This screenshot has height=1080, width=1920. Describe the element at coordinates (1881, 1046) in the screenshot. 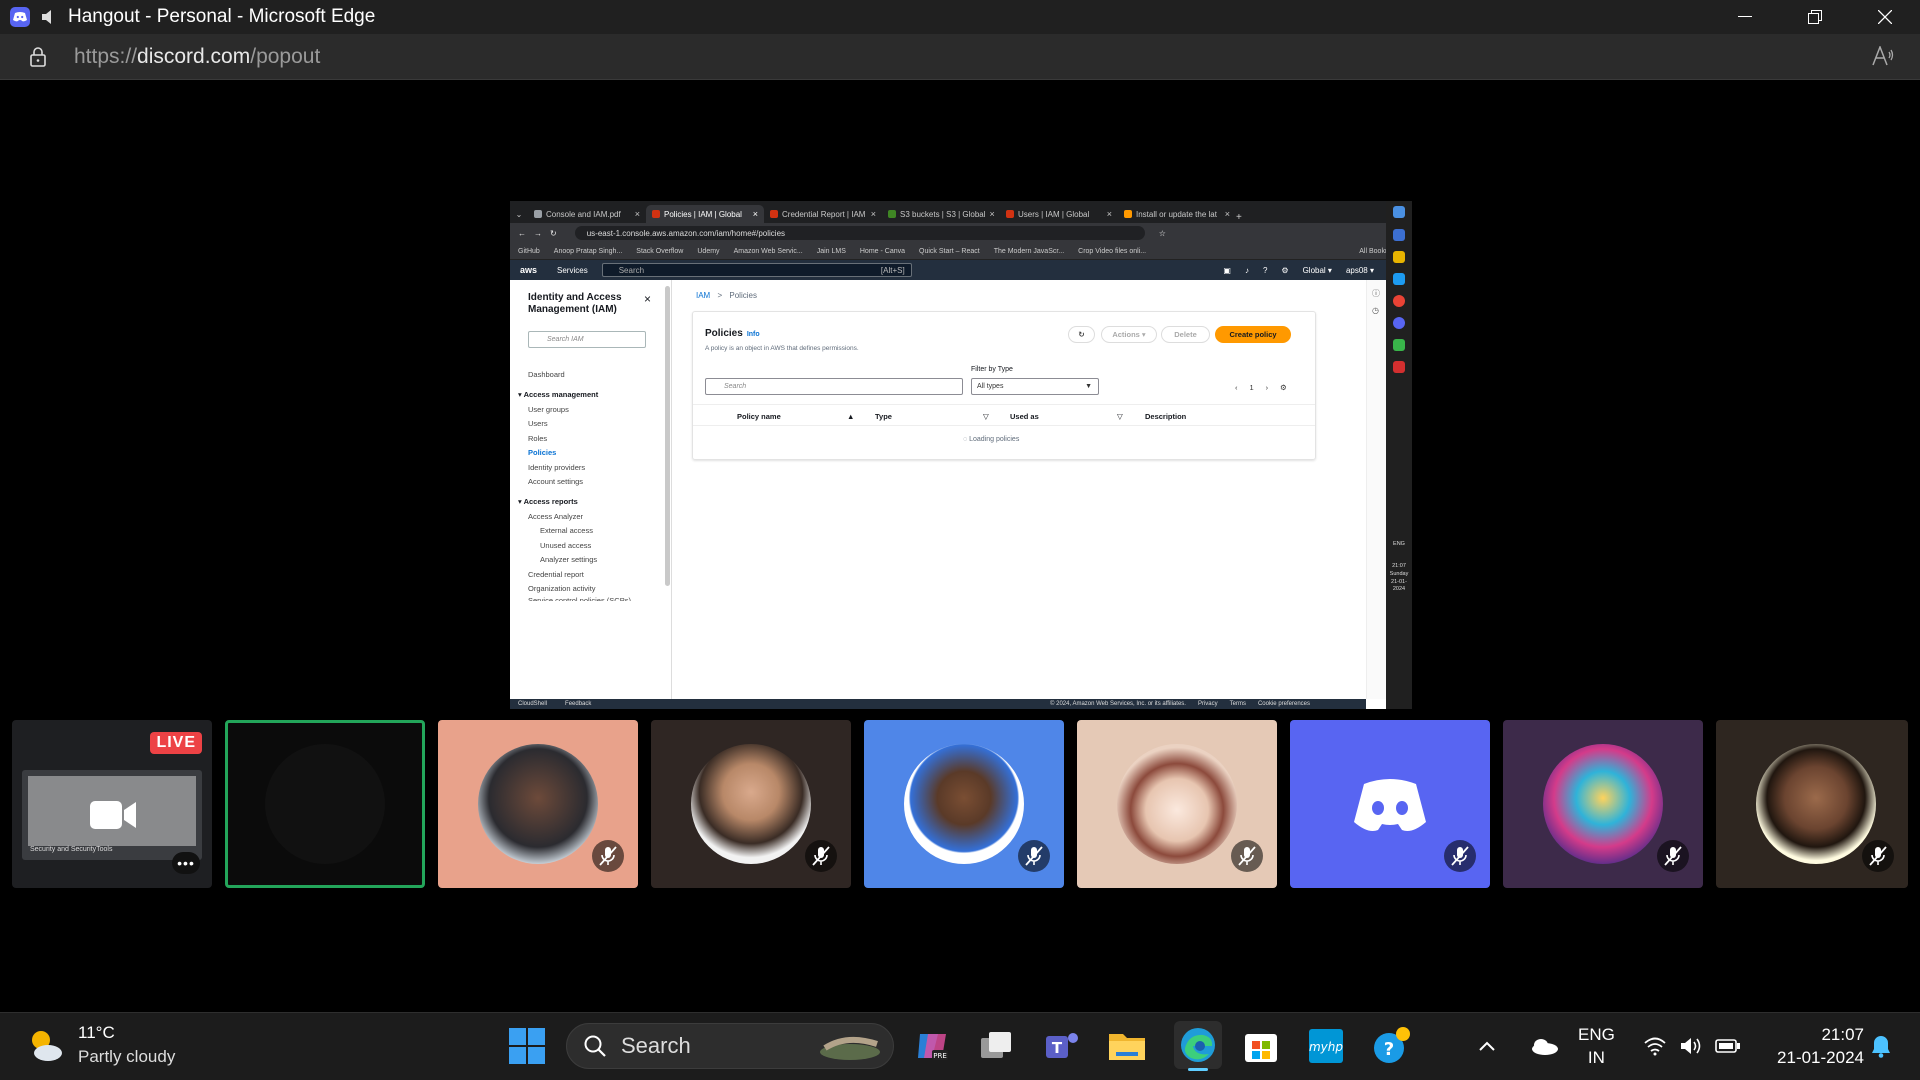

I see `notification-bell-icon` at that location.